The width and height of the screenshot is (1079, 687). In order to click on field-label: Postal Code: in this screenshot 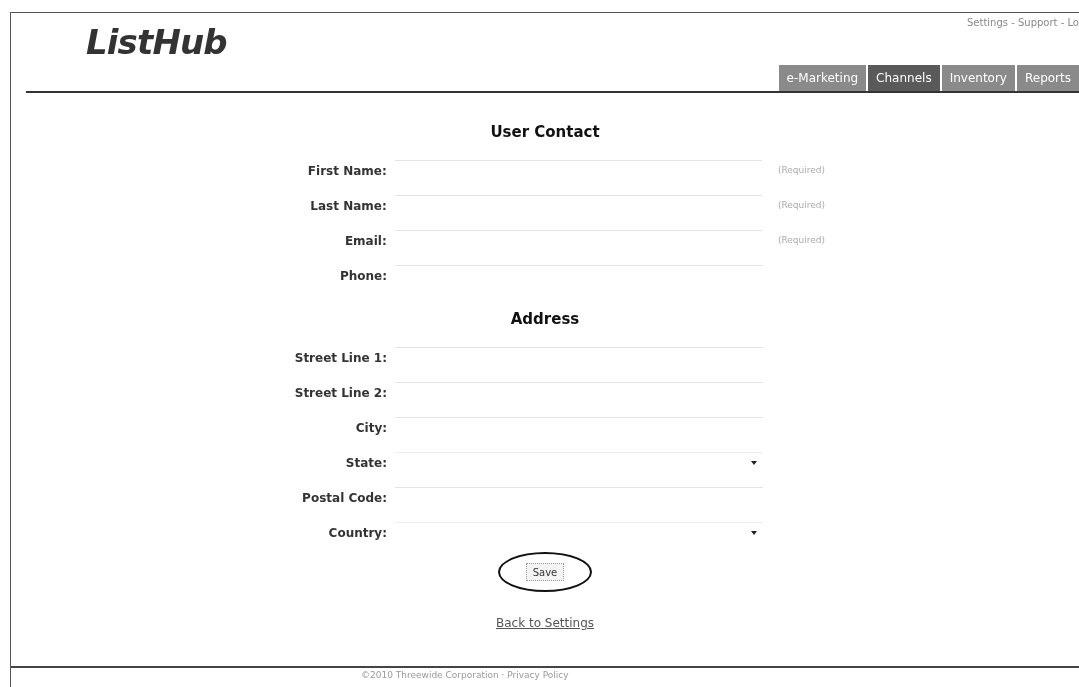, I will do `click(344, 498)`.